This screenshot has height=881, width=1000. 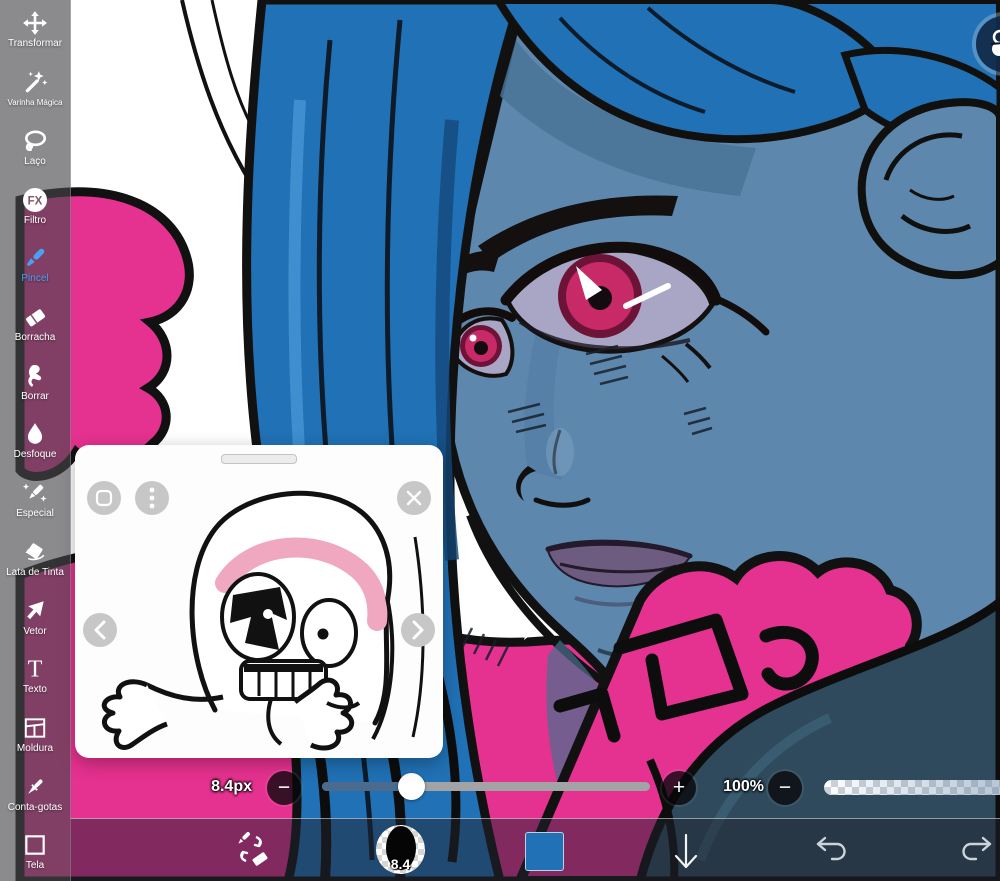 I want to click on sidebar-item-label: Lata de Tinta, so click(x=35, y=572).